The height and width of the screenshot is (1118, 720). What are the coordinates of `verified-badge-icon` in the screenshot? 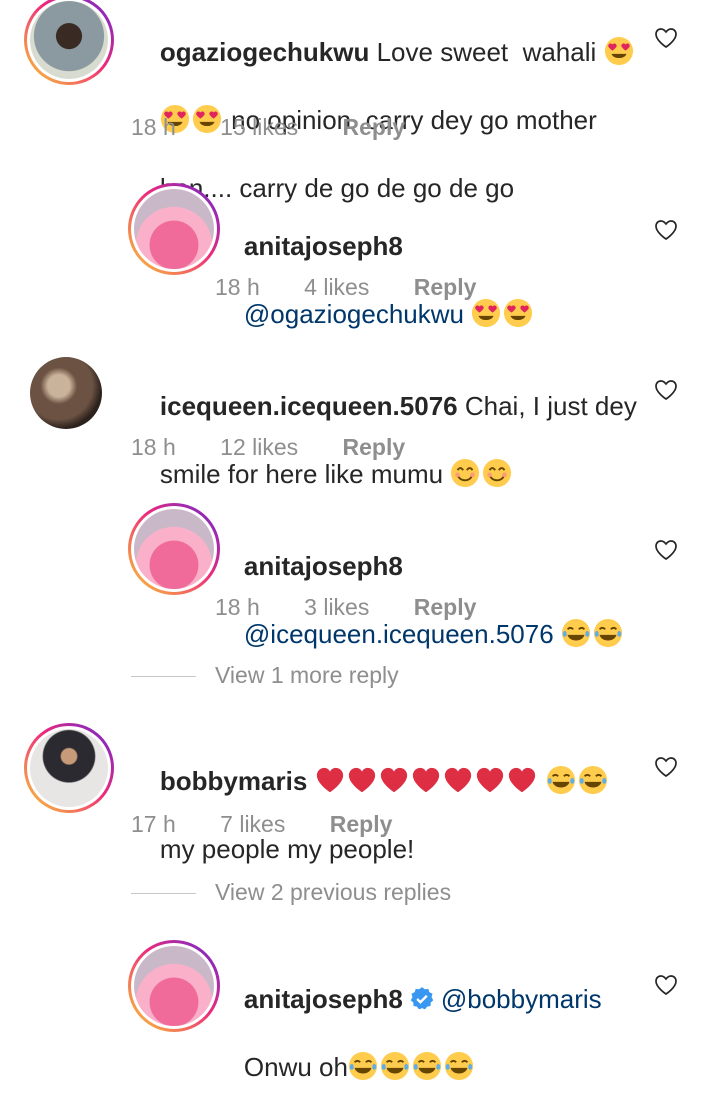 It's located at (422, 998).